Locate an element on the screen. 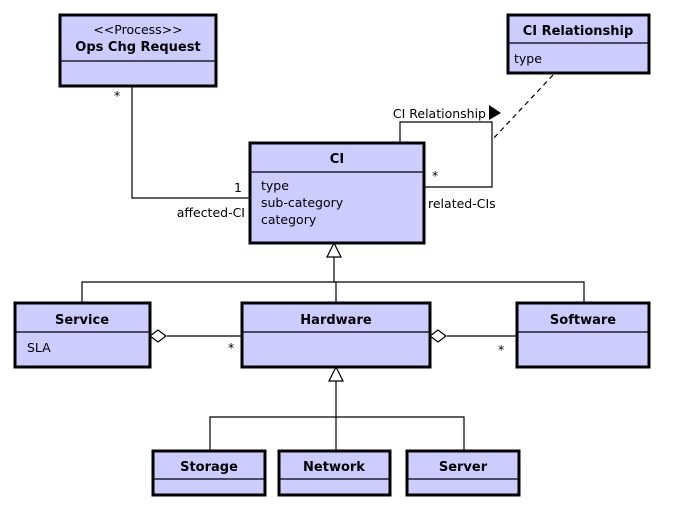 The height and width of the screenshot is (509, 675). class-hardware: Hardware is located at coordinates (336, 335).